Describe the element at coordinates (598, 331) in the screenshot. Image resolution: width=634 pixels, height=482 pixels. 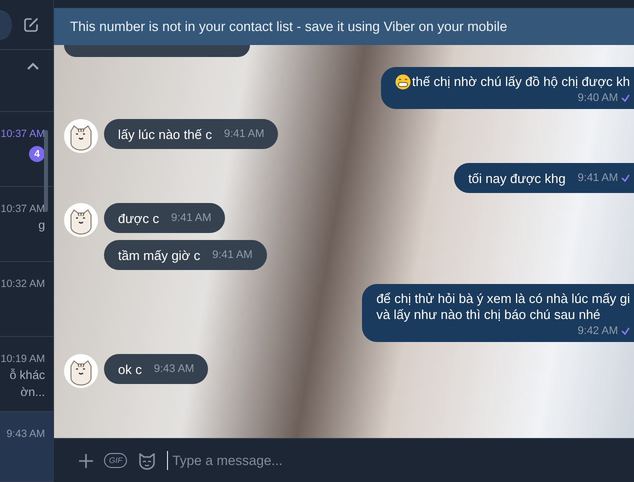
I see `message-time: 9:42 AM` at that location.